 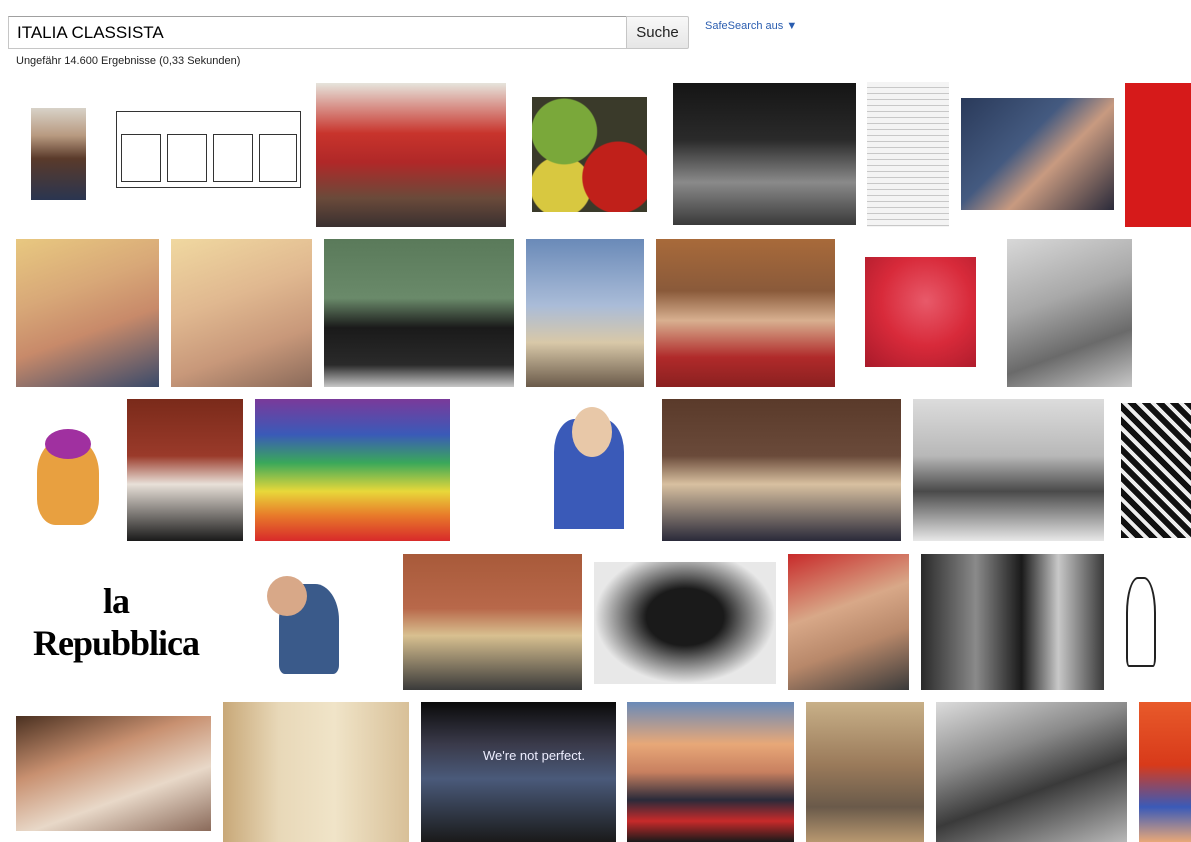 I want to click on image-result: la Repubblica, so click(x=116, y=622).